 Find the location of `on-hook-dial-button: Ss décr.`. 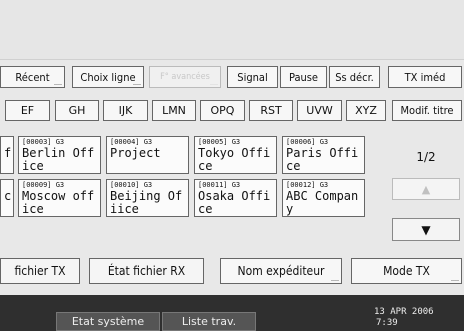

on-hook-dial-button: Ss décr. is located at coordinates (354, 77).